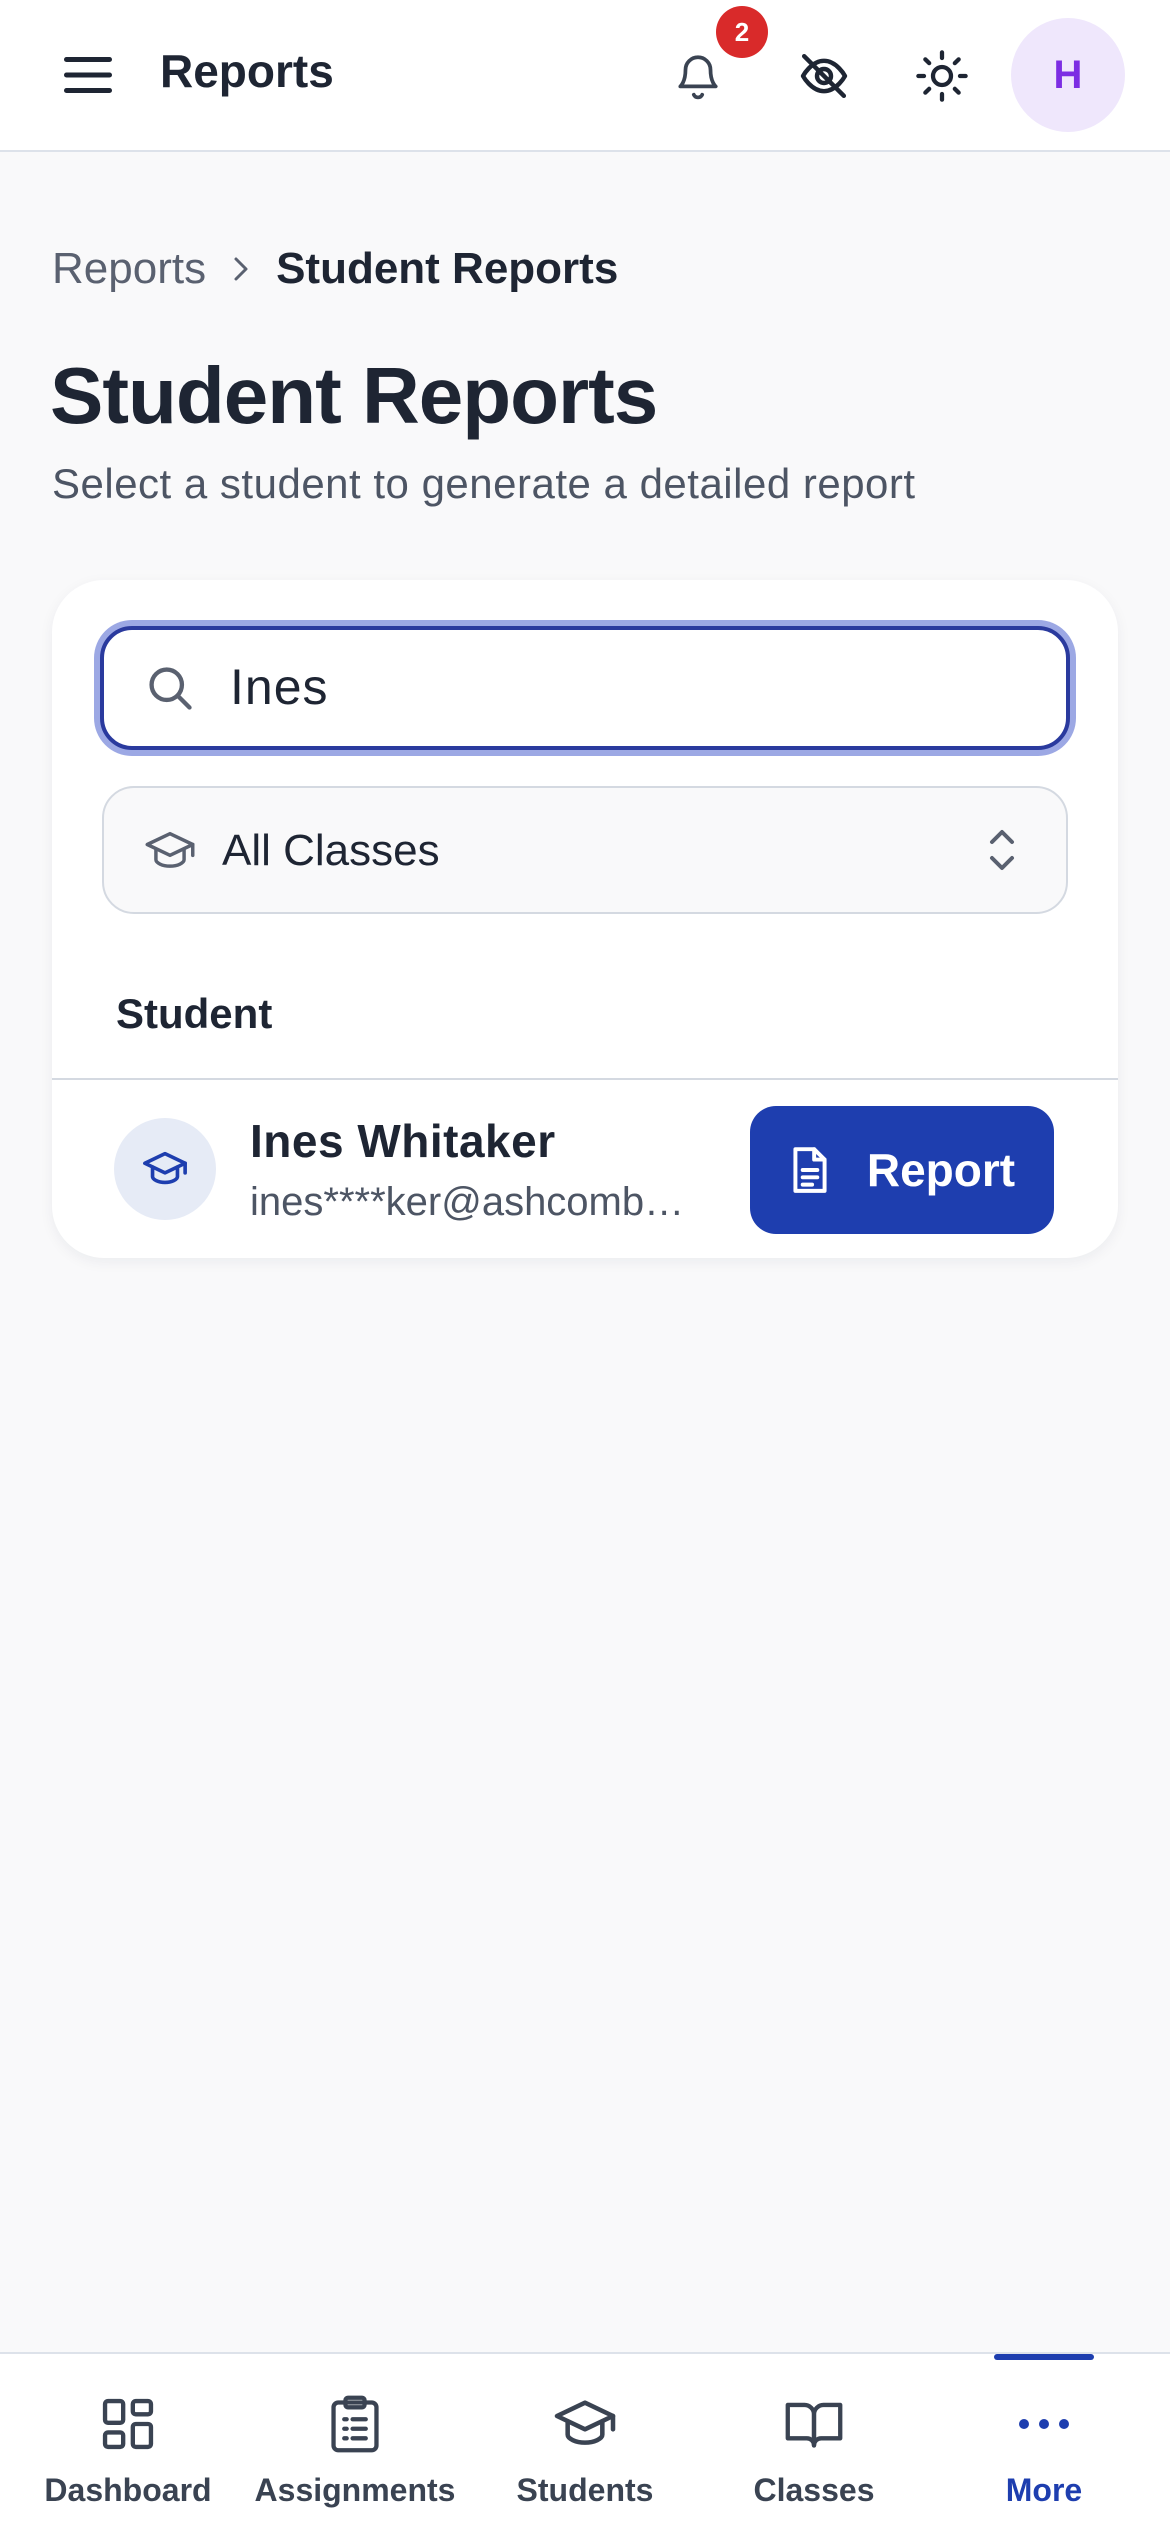 This screenshot has height=2532, width=1170. What do you see at coordinates (1044, 2490) in the screenshot?
I see `nav-more-label: More` at bounding box center [1044, 2490].